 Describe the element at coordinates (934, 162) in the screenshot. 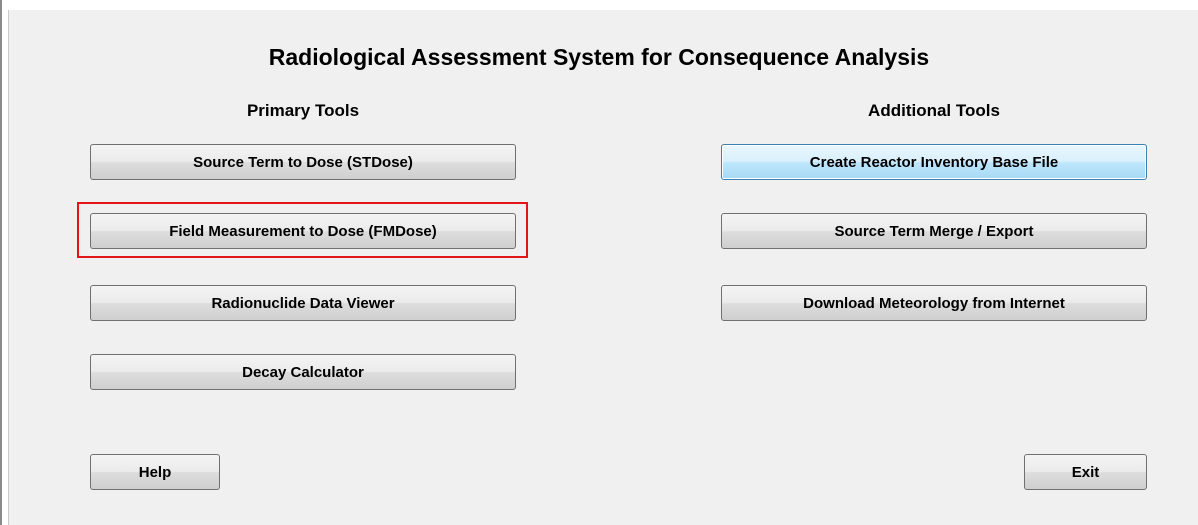

I see `create-reactor-inventory-button: Create Reactor Inventory Base File` at that location.